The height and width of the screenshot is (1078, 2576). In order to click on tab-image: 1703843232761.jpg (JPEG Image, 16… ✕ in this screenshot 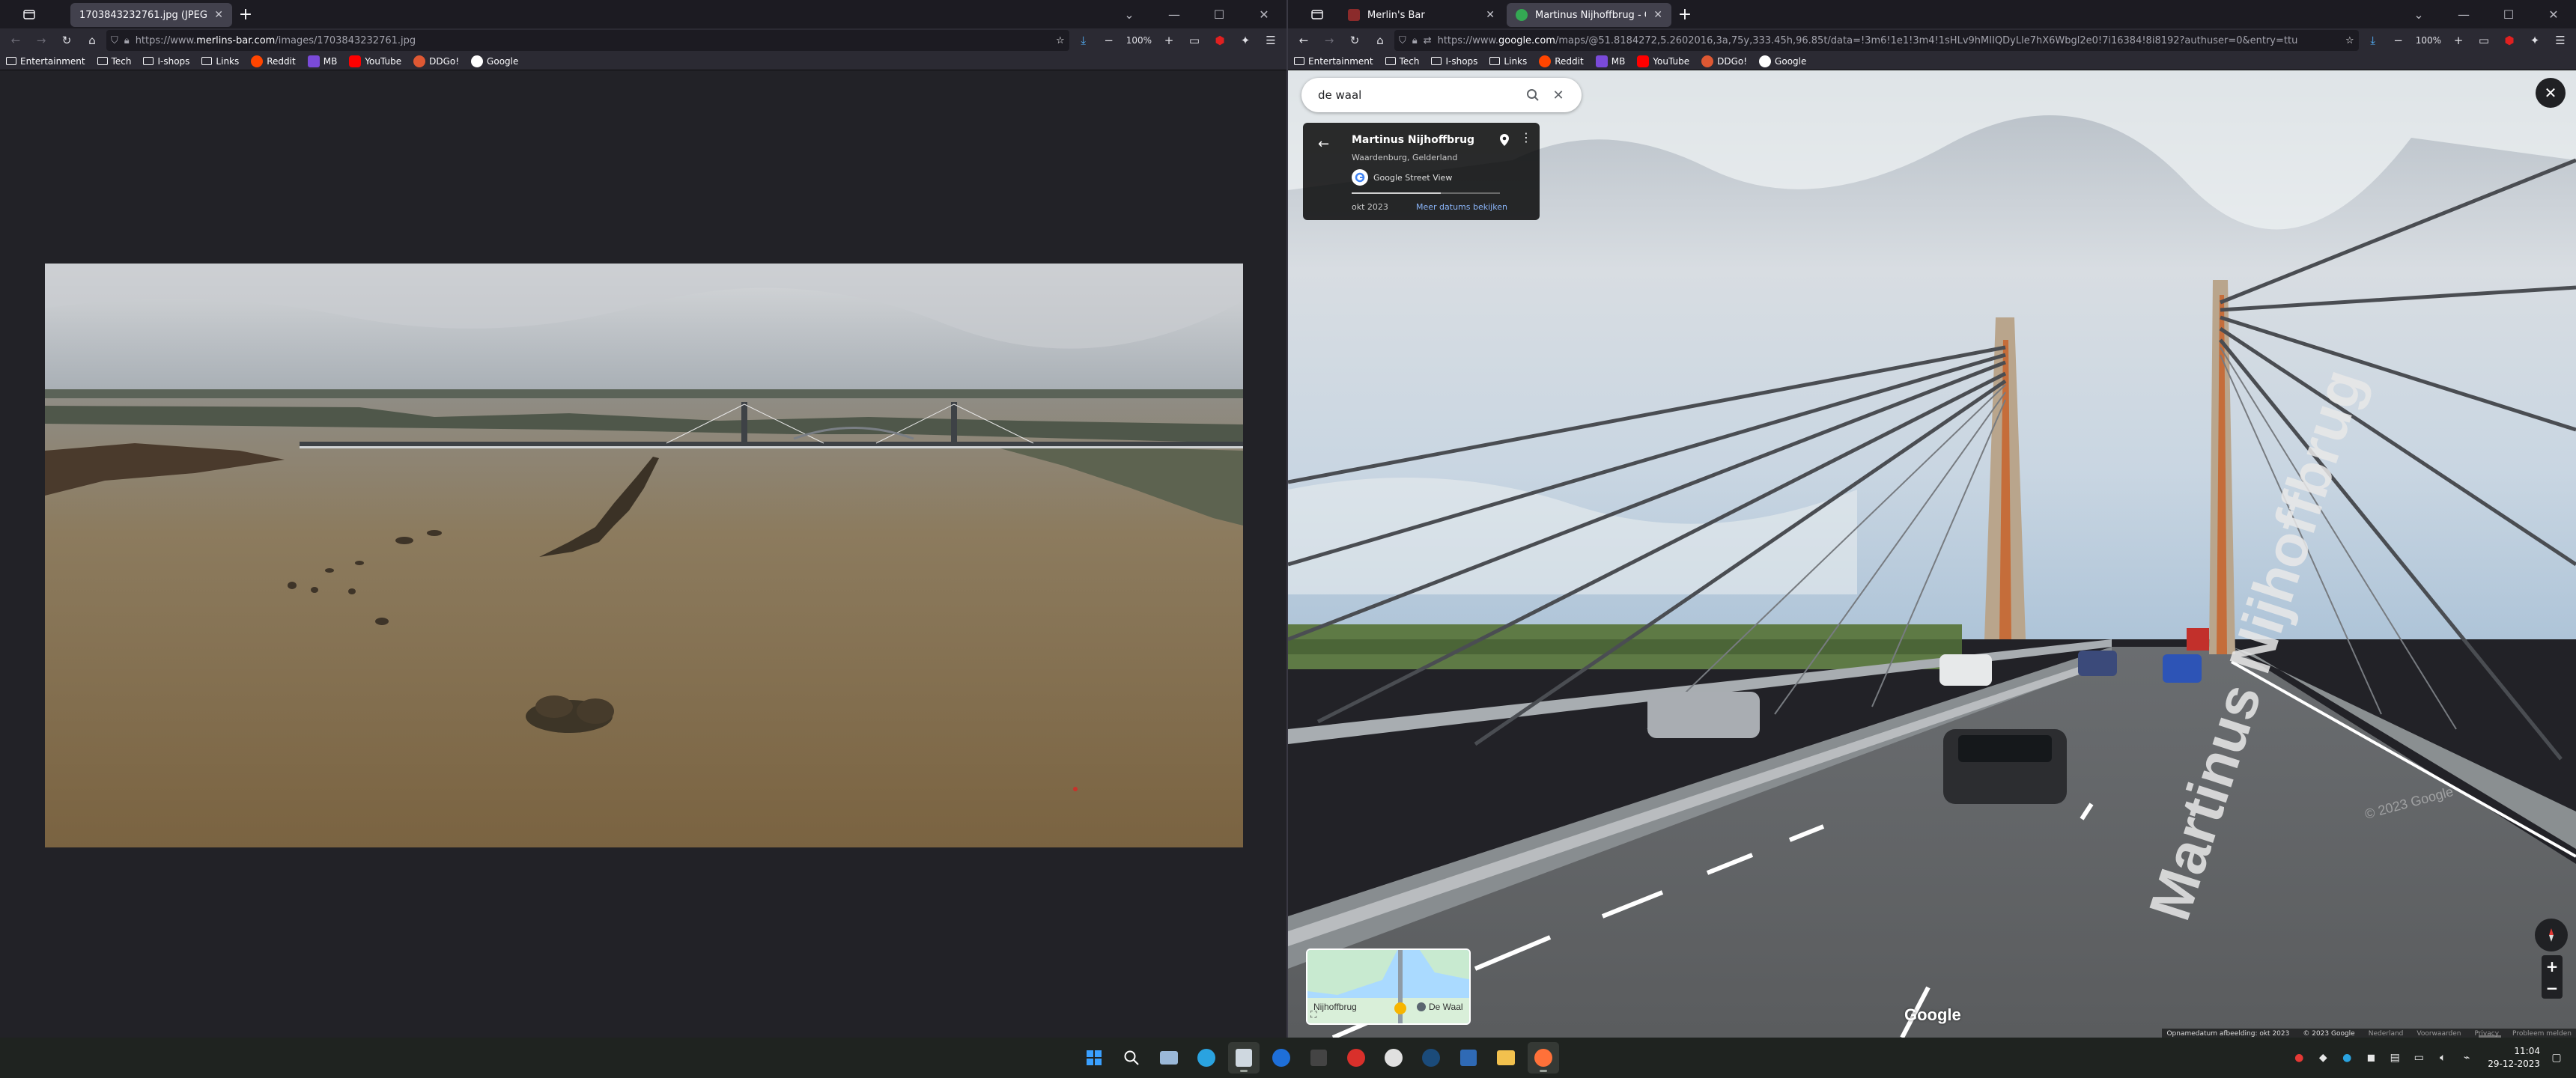, I will do `click(151, 15)`.